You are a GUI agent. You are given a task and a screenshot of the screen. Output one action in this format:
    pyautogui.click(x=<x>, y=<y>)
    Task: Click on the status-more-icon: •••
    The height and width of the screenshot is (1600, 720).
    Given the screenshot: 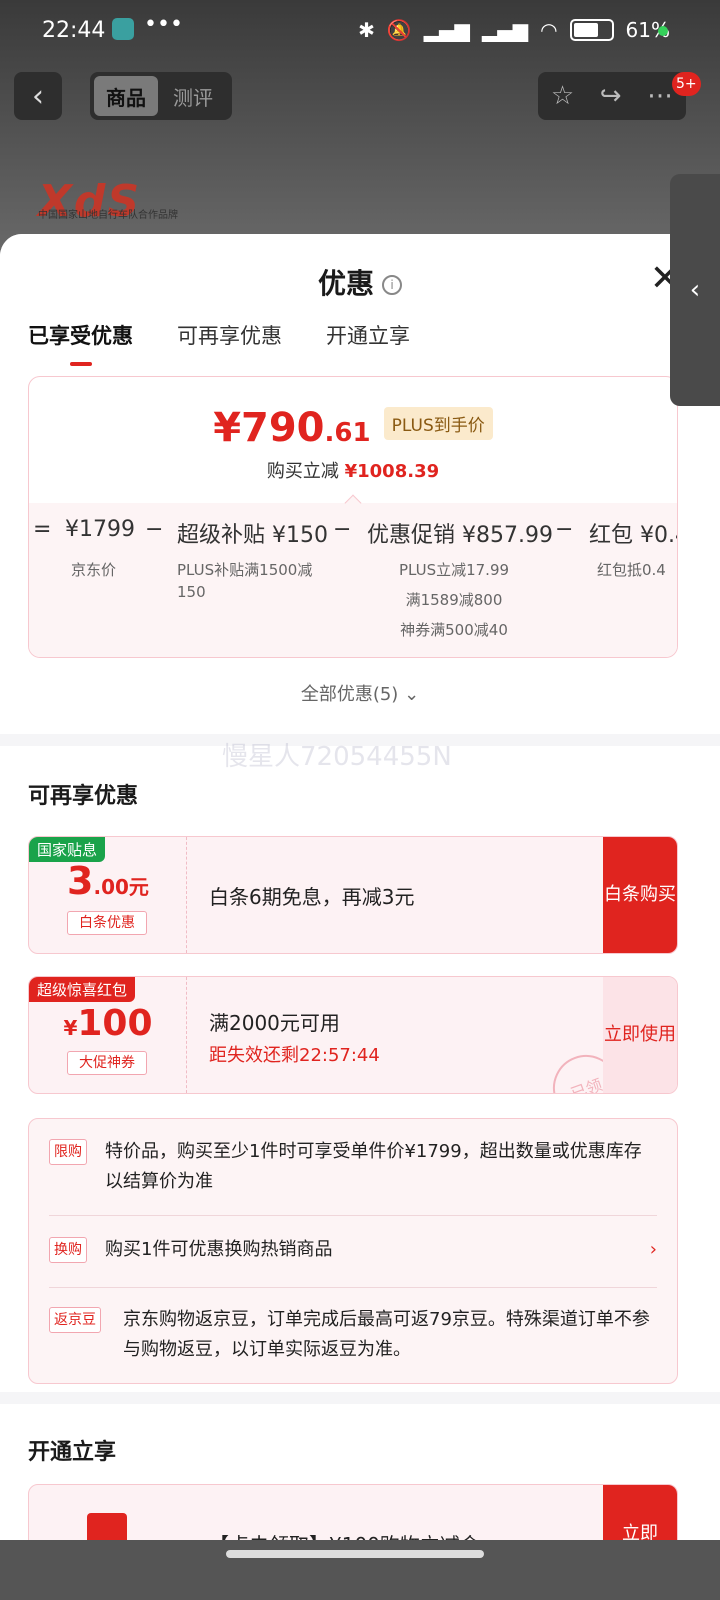 What is the action you would take?
    pyautogui.click(x=163, y=24)
    